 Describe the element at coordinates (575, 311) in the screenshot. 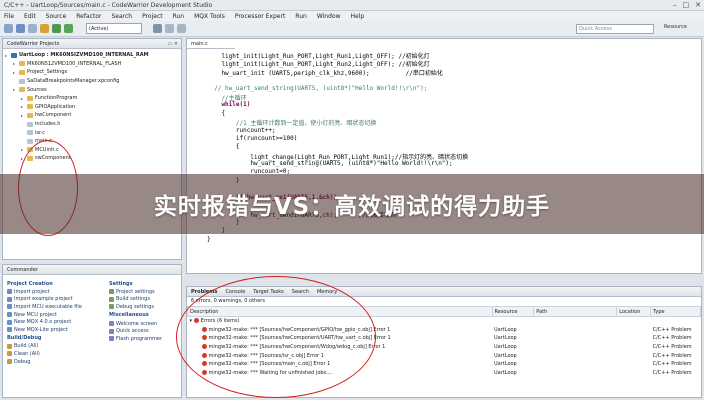

I see `column-header: Path` at that location.